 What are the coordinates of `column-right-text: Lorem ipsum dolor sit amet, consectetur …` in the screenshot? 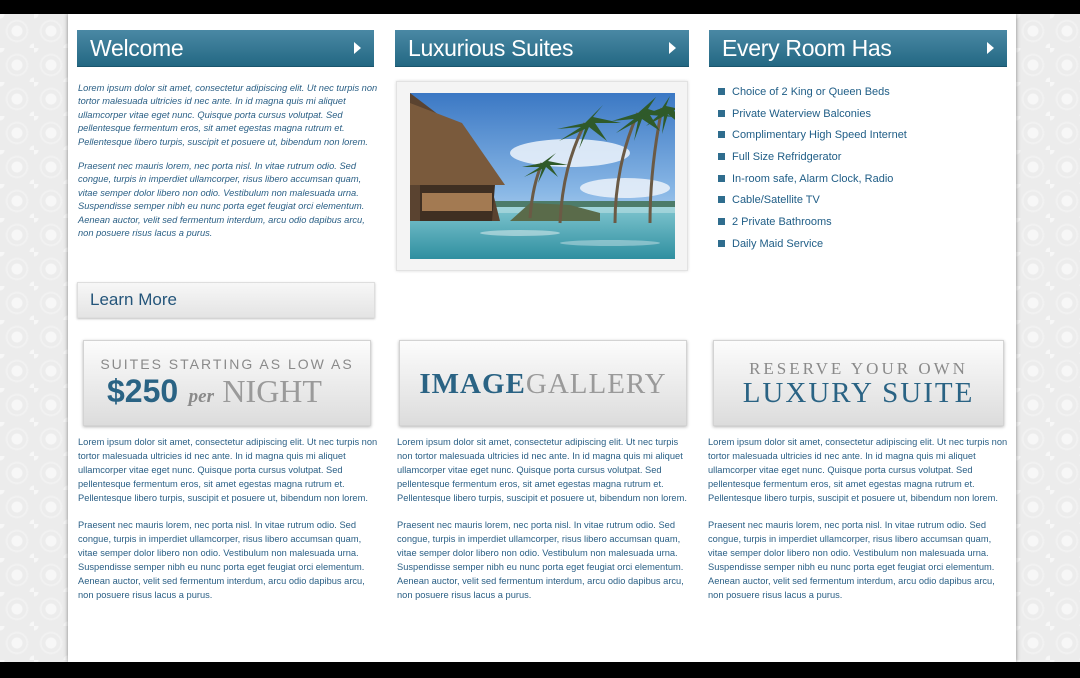 It's located at (858, 526).